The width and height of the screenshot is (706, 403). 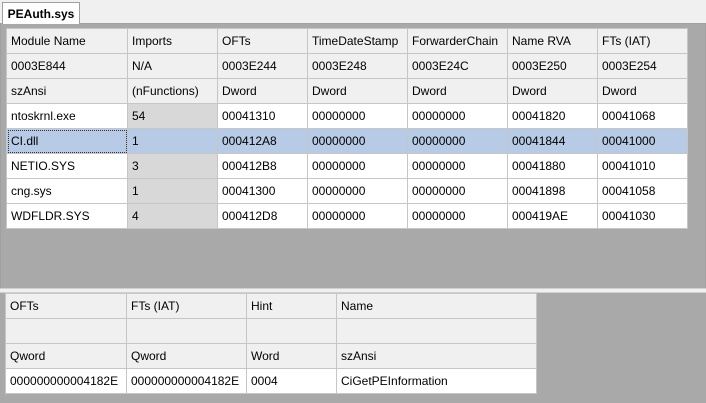 What do you see at coordinates (41, 13) in the screenshot?
I see `tab-peauth-sys: PEAuth.sys` at bounding box center [41, 13].